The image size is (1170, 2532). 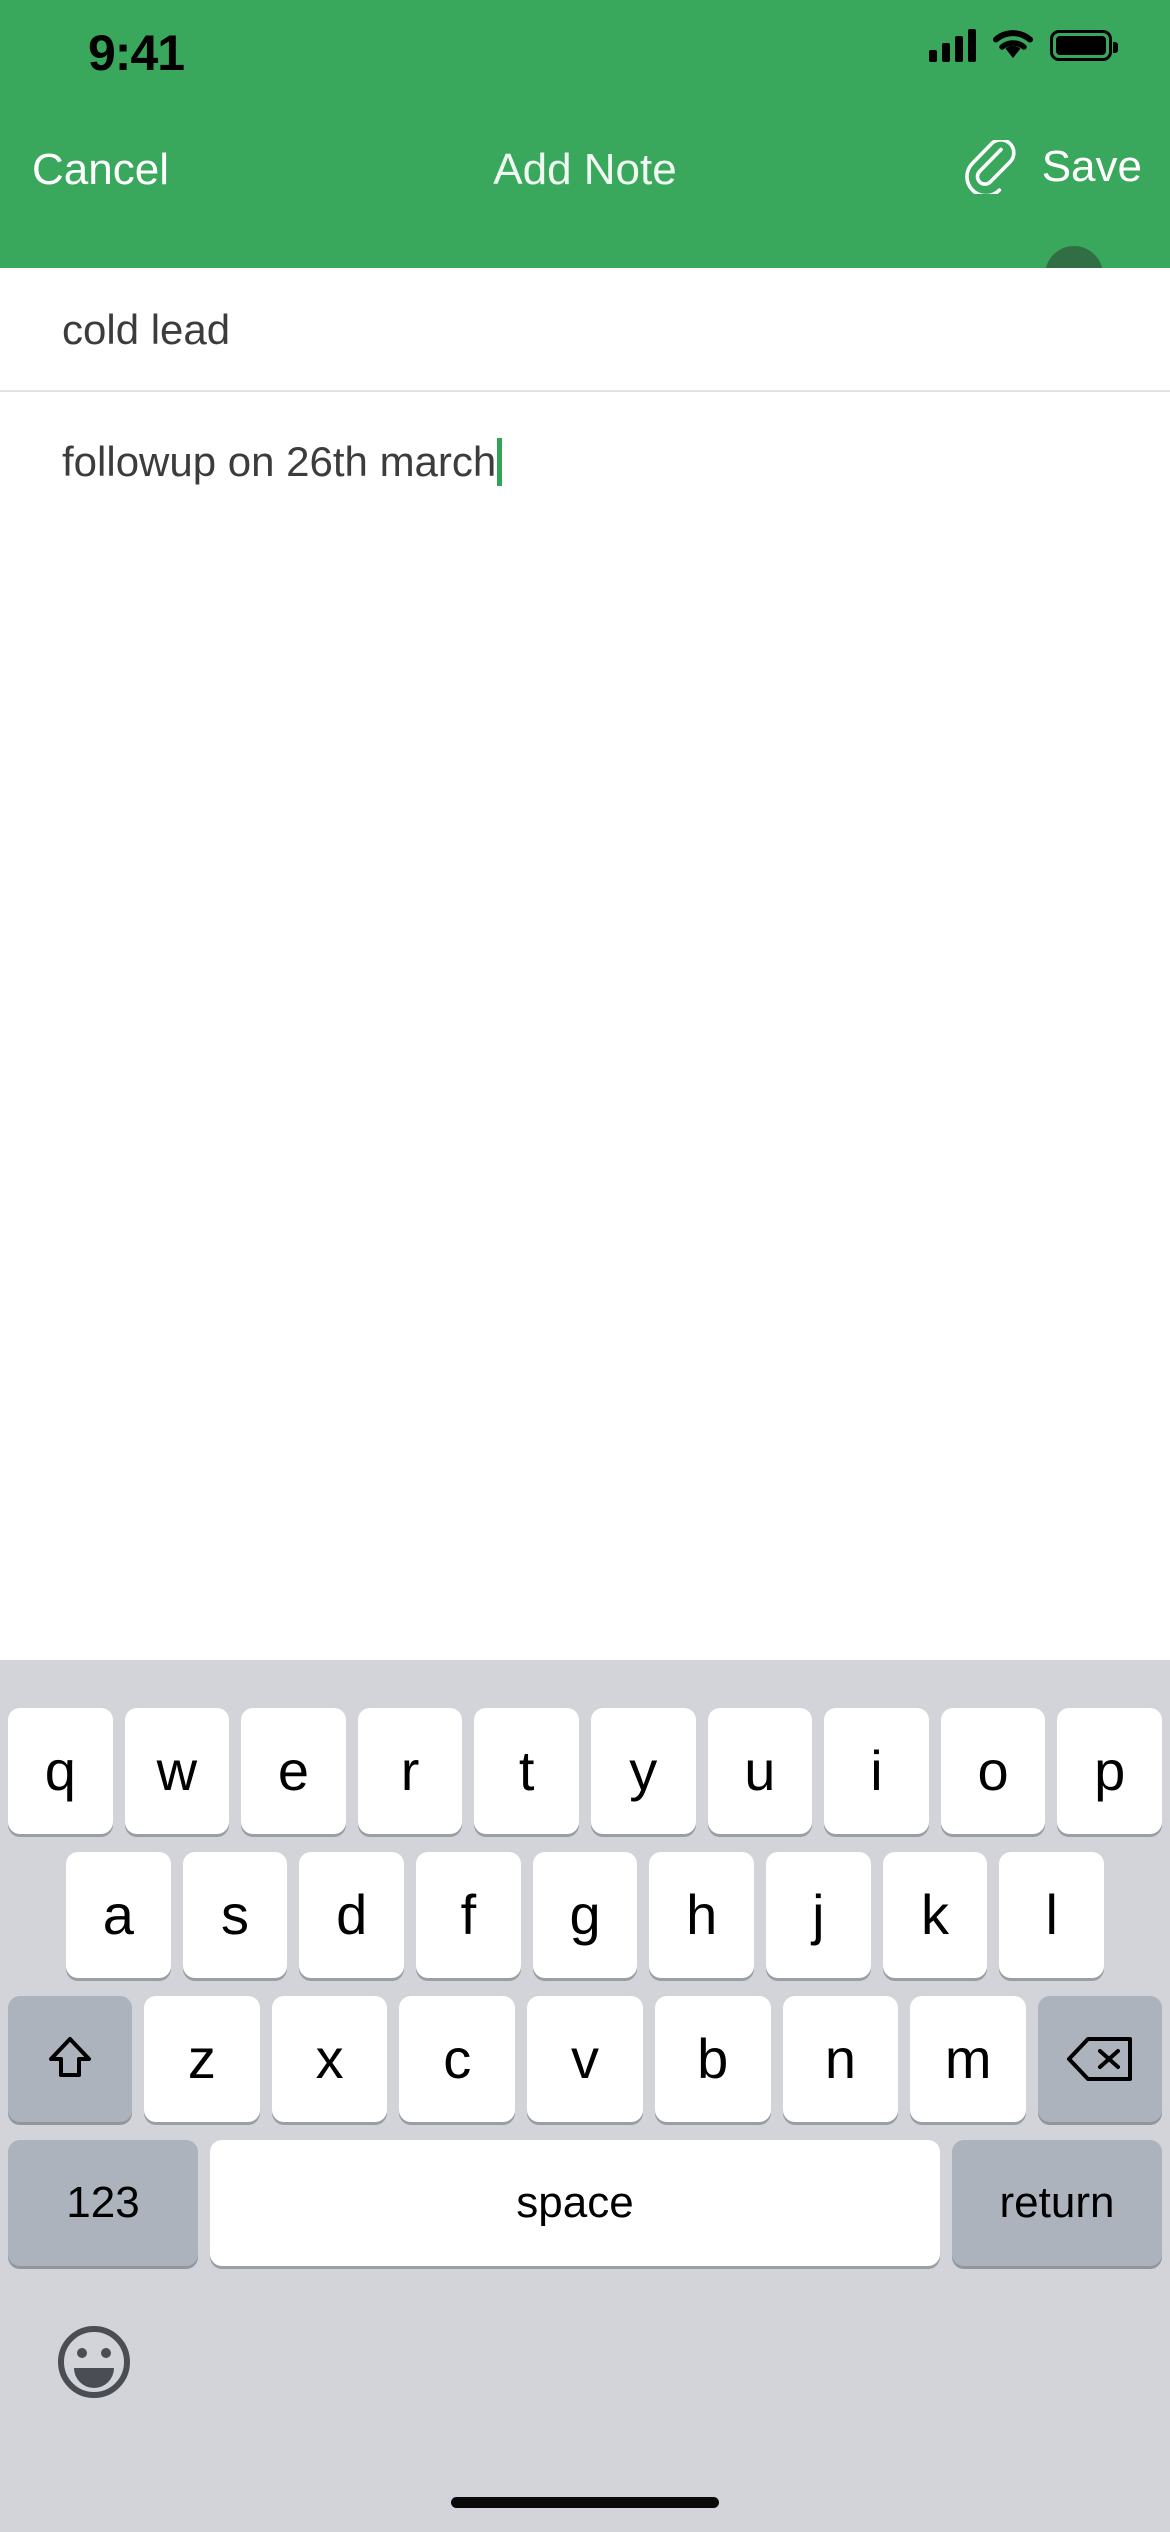 I want to click on key-f: f, so click(x=468, y=1915).